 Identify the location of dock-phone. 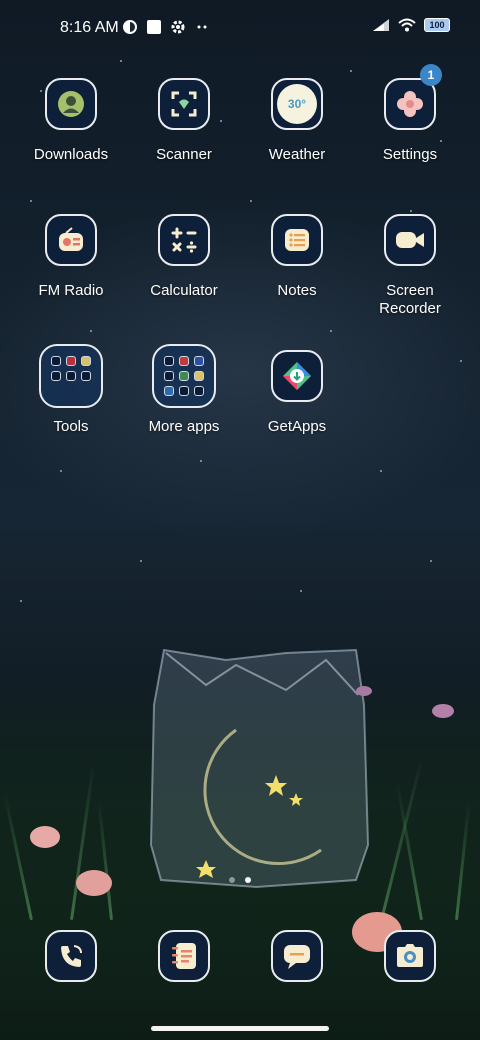
(71, 956).